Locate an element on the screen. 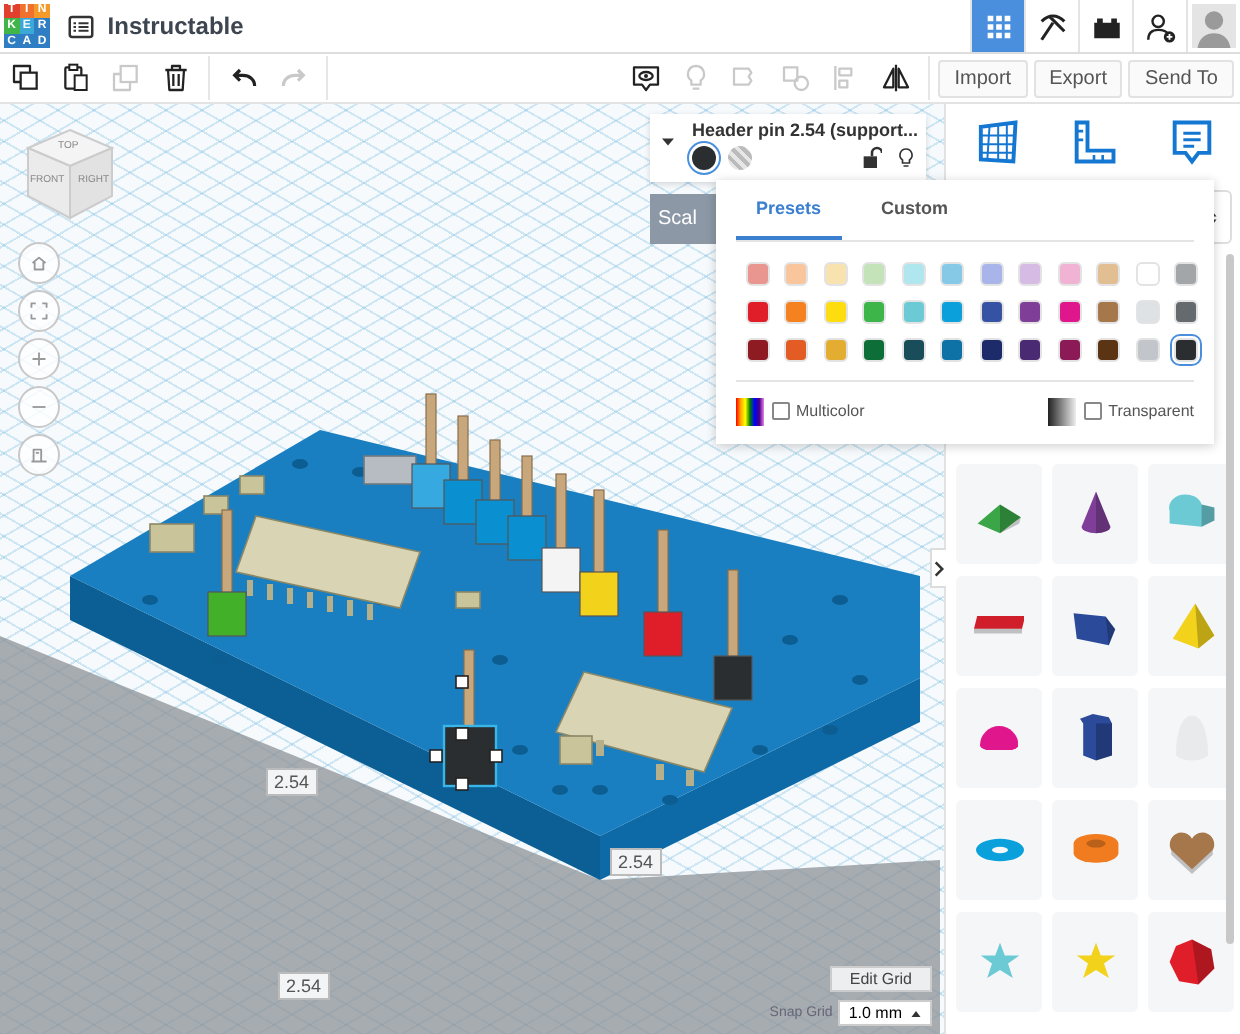  project-title: Instructable is located at coordinates (175, 26).